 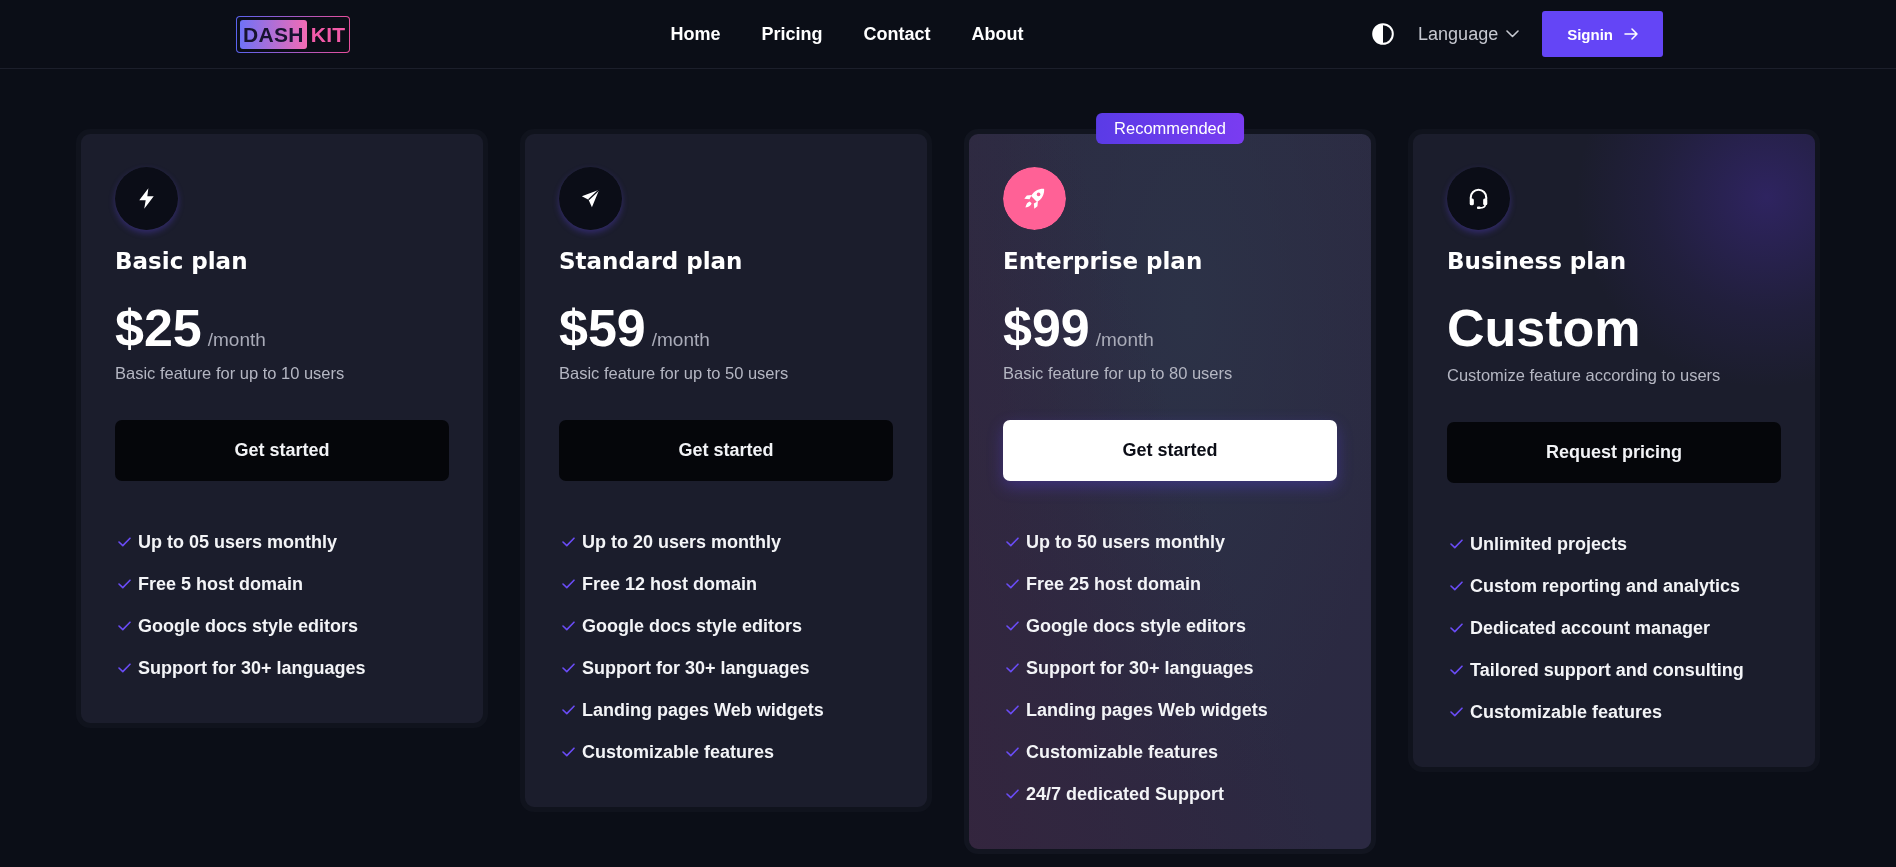 I want to click on recommended-badge: Recommended, so click(x=1170, y=128).